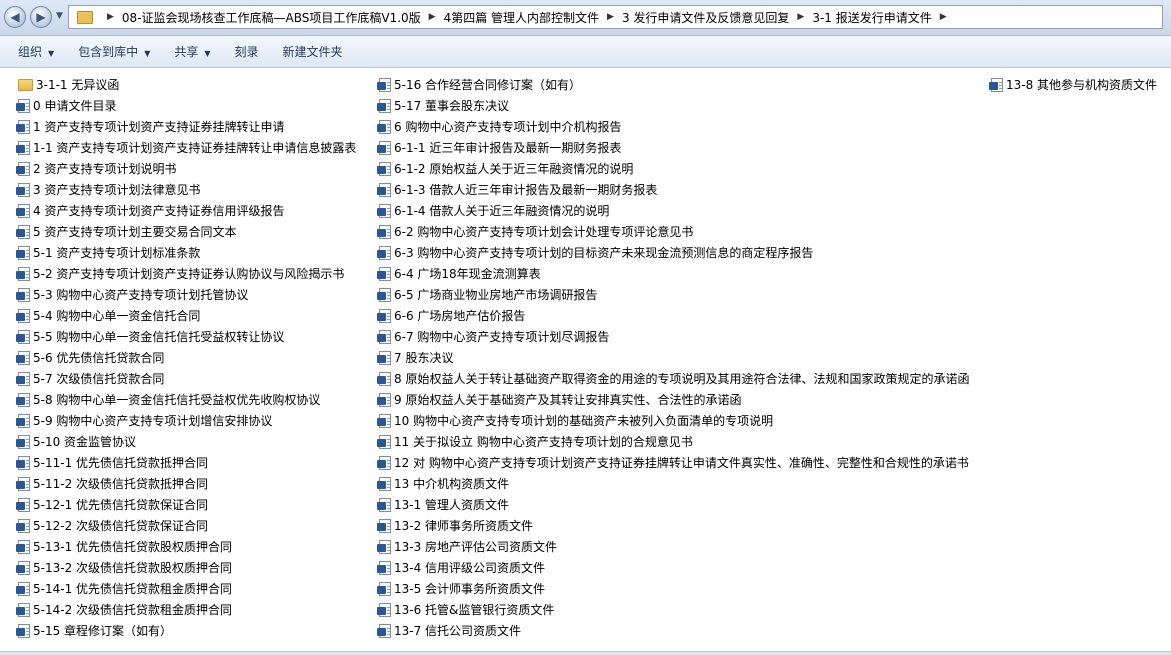 Image resolution: width=1171 pixels, height=655 pixels. What do you see at coordinates (247, 51) in the screenshot?
I see `burn-button: 刻录` at bounding box center [247, 51].